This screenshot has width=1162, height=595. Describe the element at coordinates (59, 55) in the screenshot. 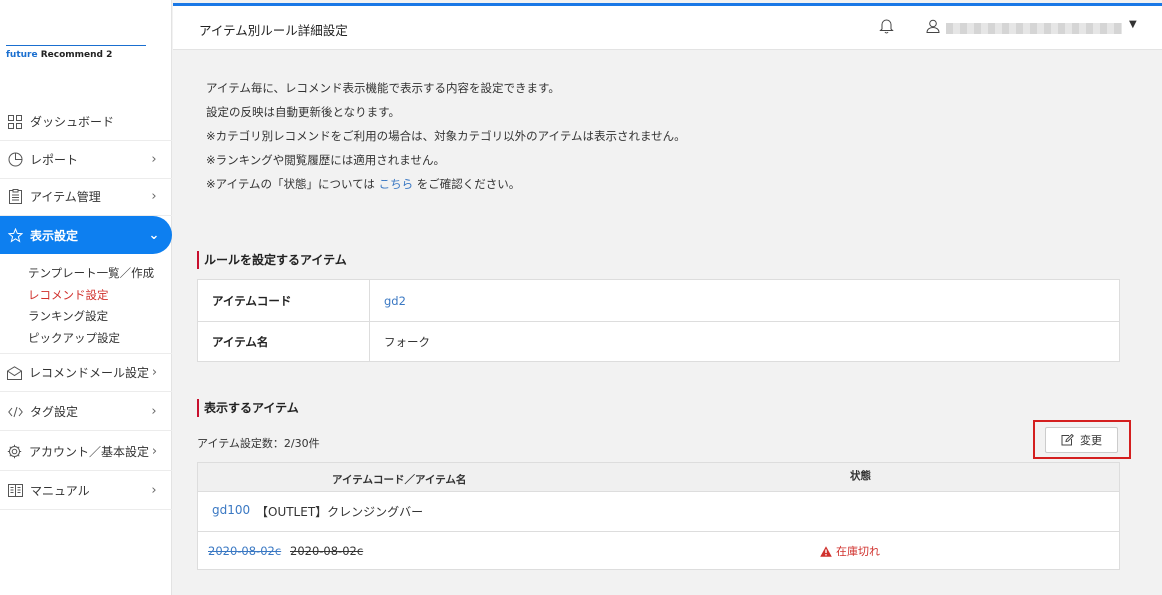

I see `app-logo: future Recommend 2` at that location.